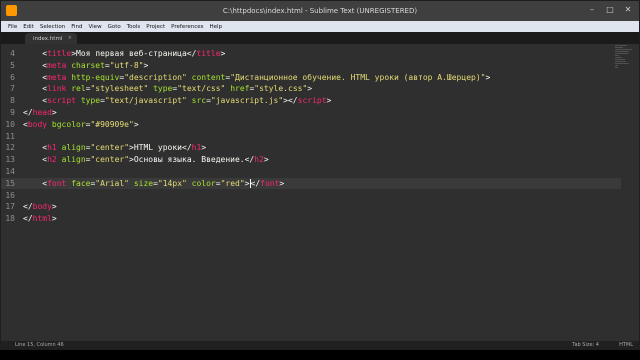 The width and height of the screenshot is (640, 360). Describe the element at coordinates (76, 27) in the screenshot. I see `menu-find: Find` at that location.